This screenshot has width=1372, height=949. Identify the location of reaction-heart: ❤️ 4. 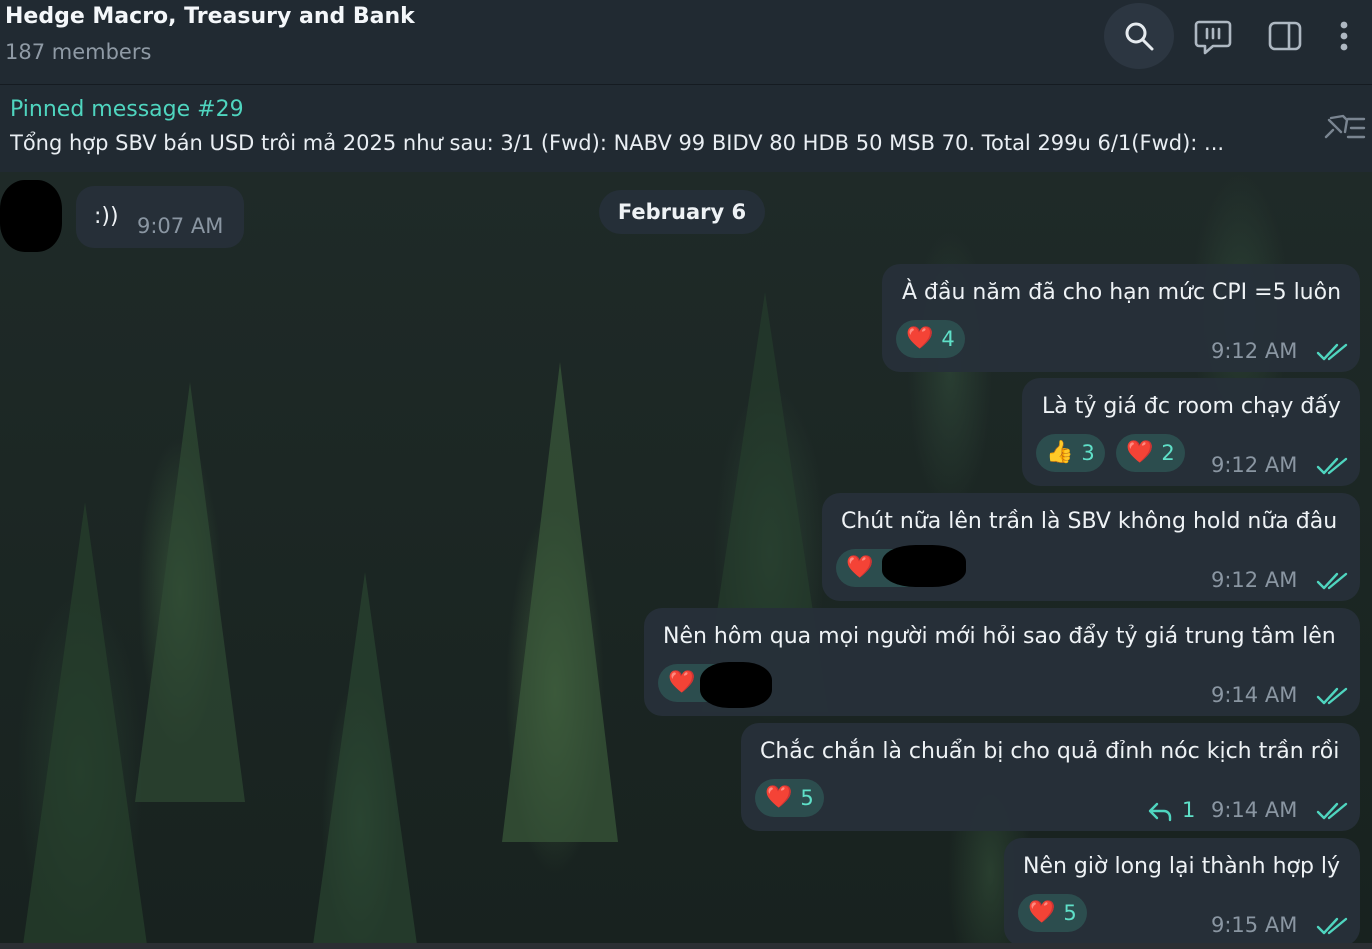
(930, 339).